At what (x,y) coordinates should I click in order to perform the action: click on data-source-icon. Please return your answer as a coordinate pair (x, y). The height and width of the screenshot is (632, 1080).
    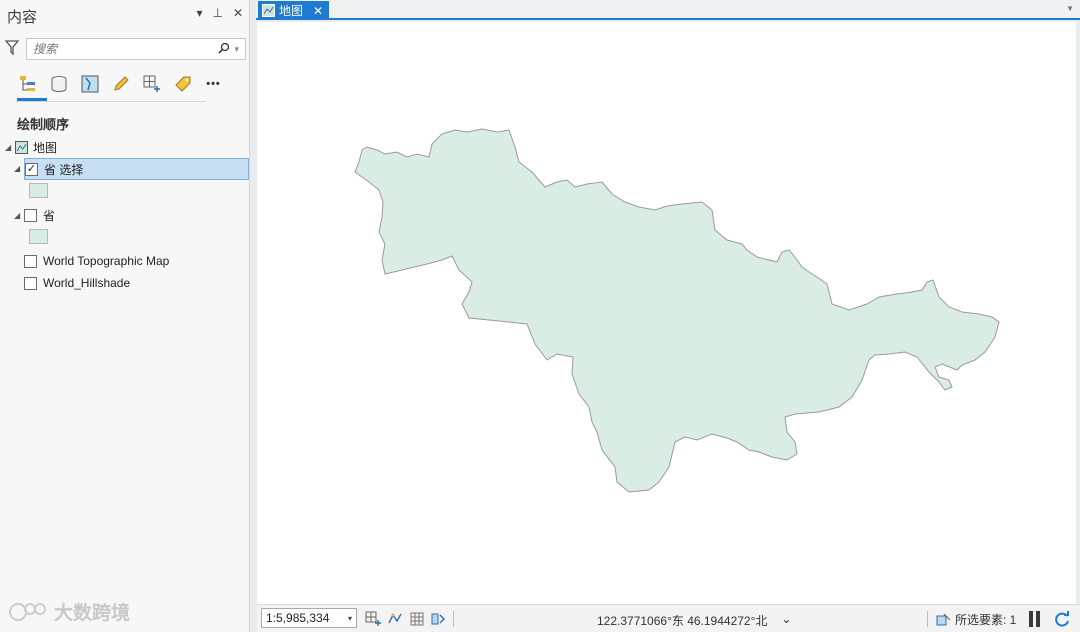
    Looking at the image, I should click on (58, 84).